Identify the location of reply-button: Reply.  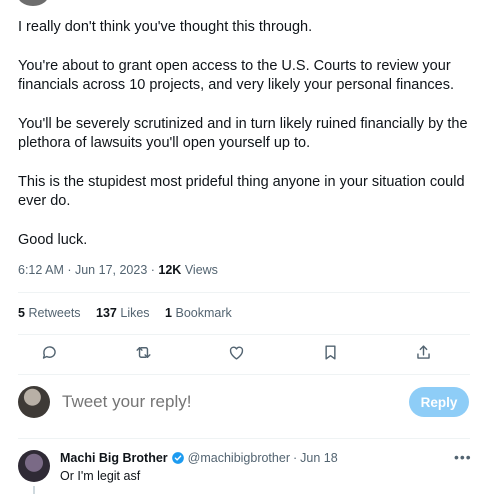
(439, 402).